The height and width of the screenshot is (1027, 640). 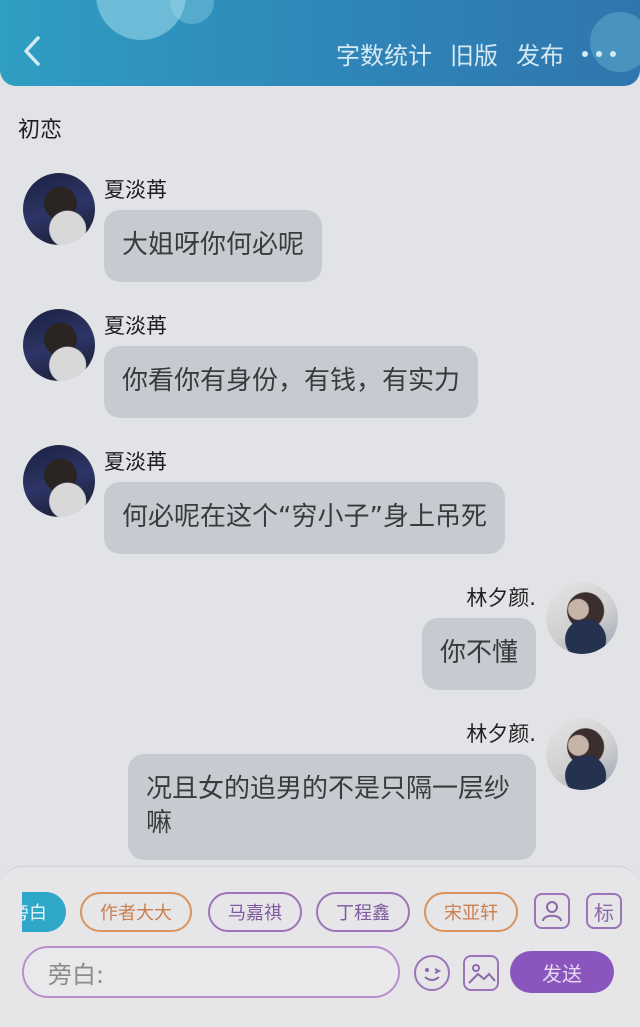 I want to click on header-actions: 字数统计 旧版 发布, so click(x=476, y=53).